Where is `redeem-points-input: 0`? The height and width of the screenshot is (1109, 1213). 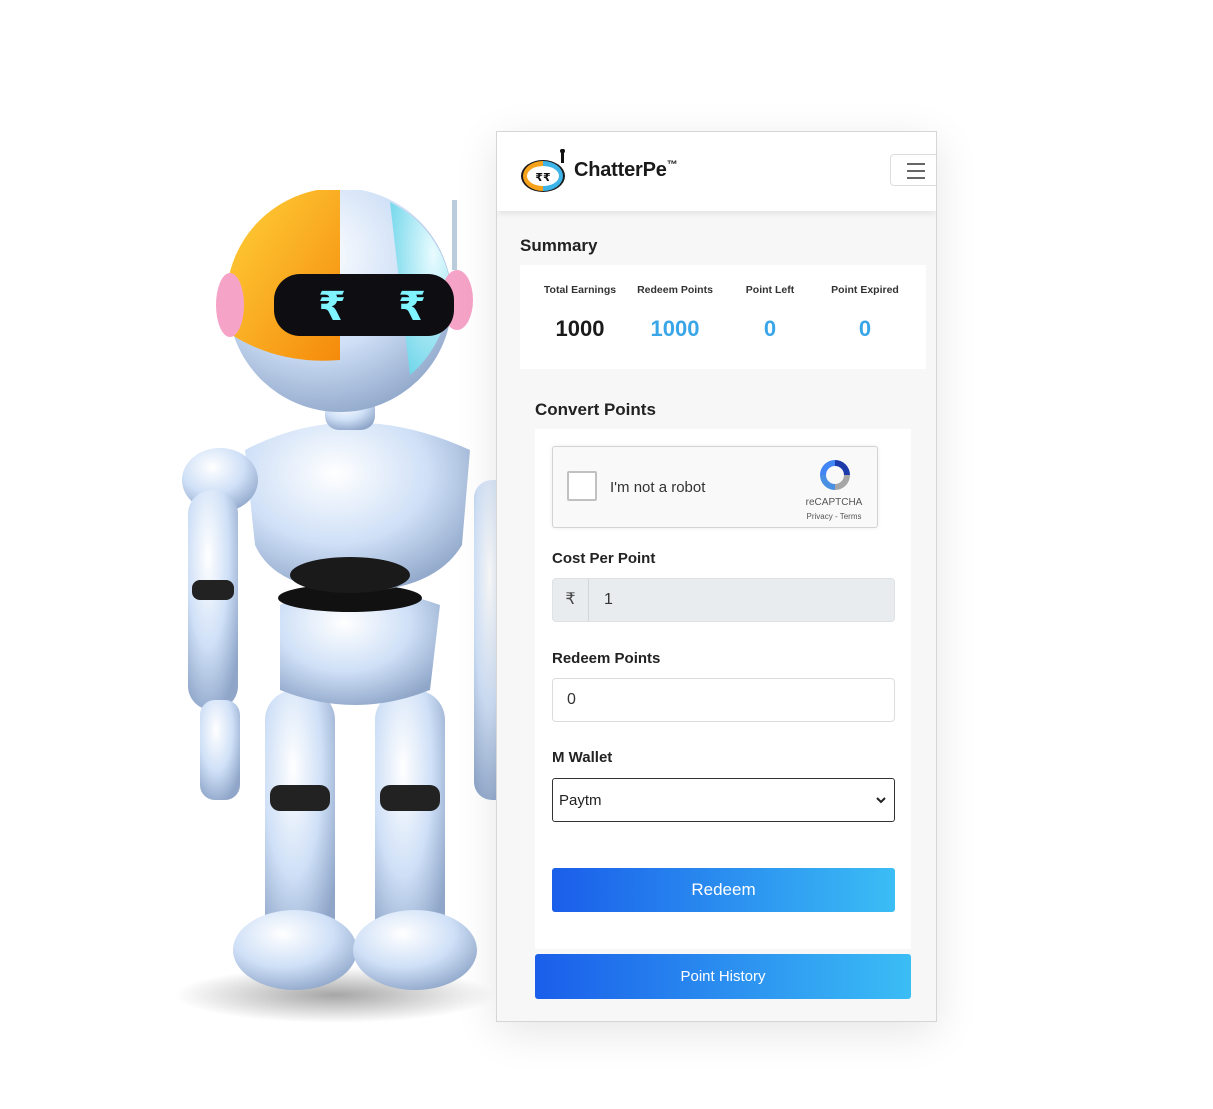 redeem-points-input: 0 is located at coordinates (723, 700).